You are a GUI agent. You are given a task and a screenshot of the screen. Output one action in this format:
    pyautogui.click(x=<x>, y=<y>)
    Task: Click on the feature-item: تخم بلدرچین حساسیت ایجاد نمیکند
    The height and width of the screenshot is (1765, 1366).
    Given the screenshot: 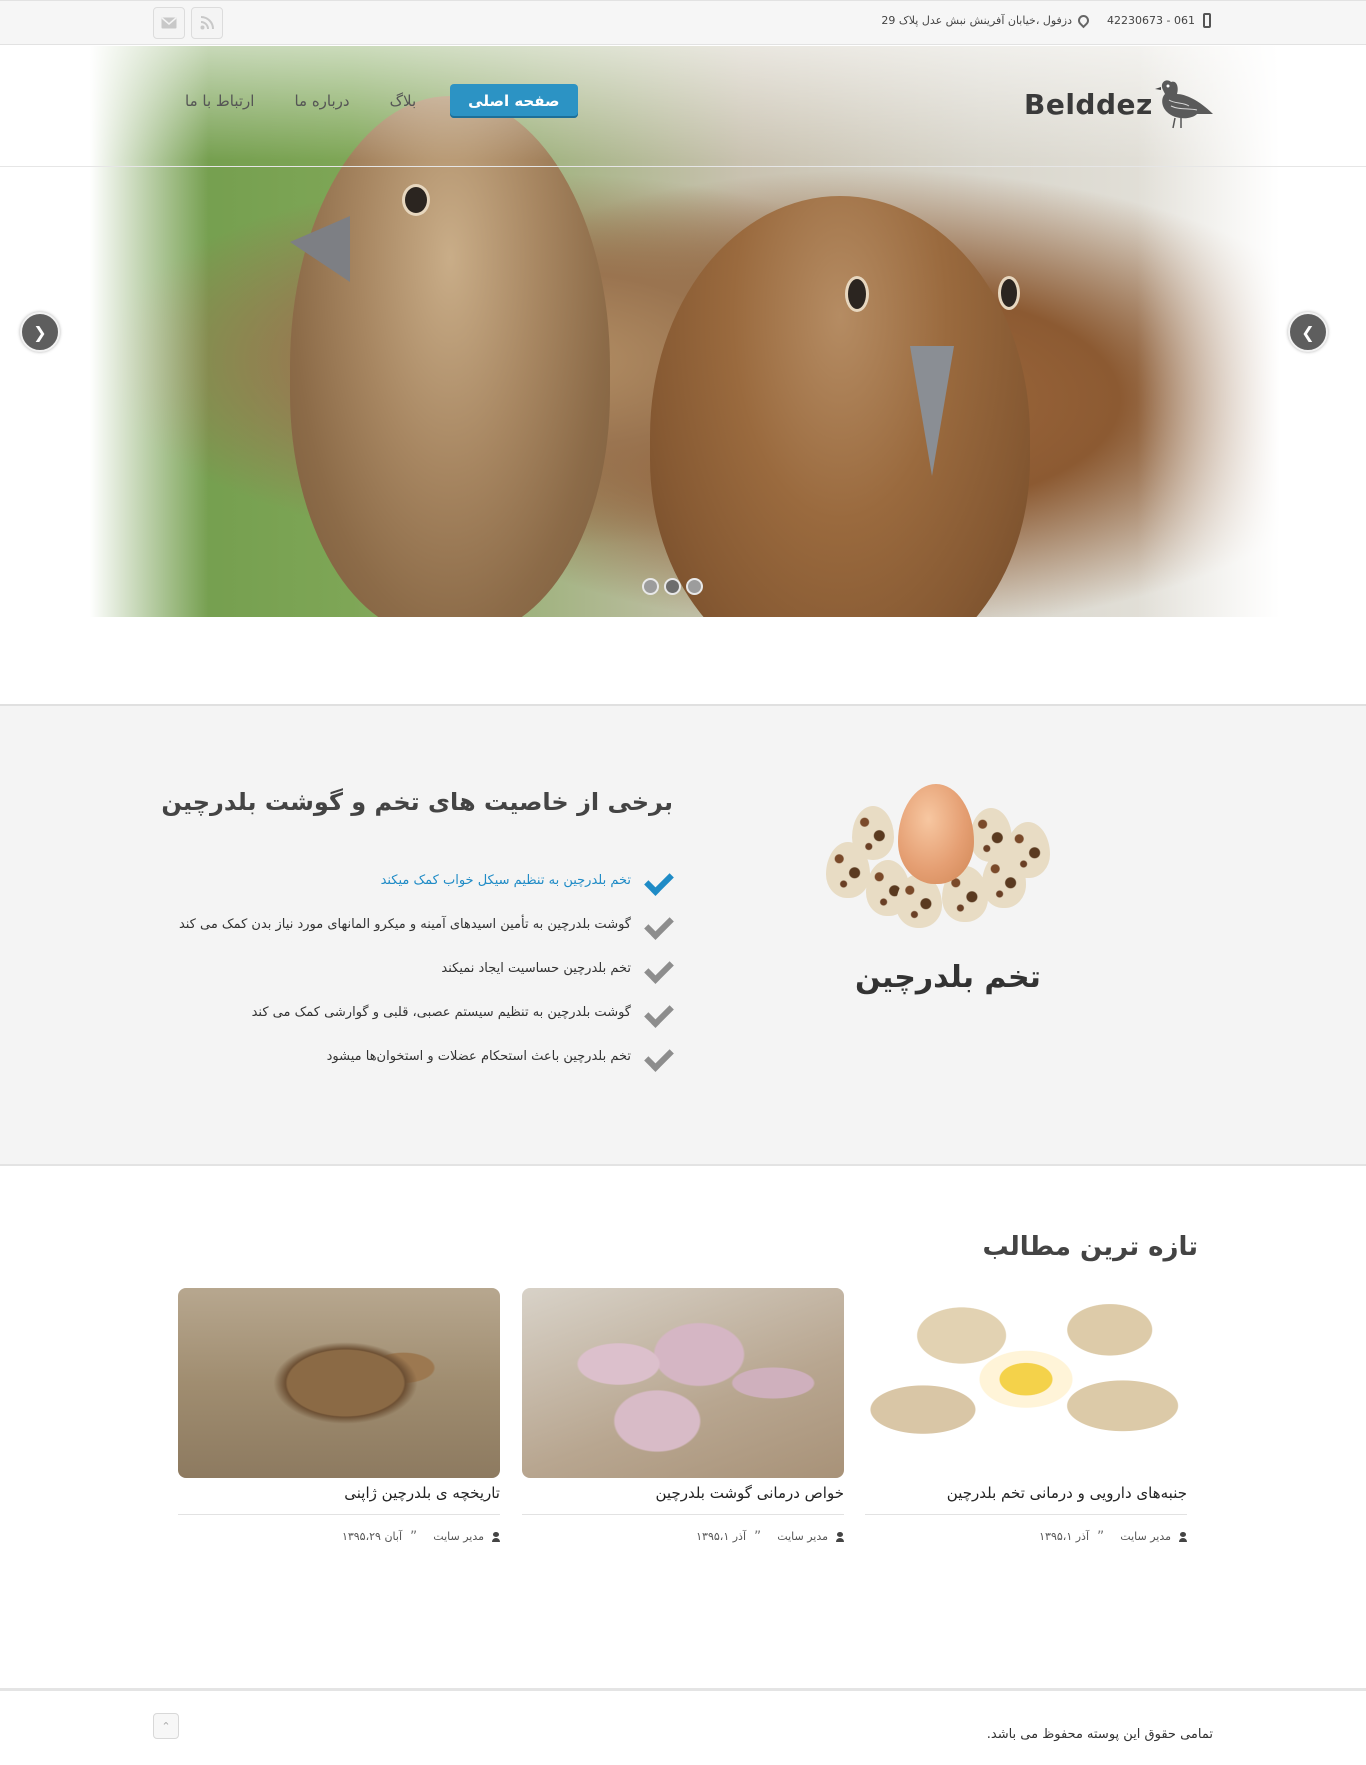 What is the action you would take?
    pyautogui.click(x=426, y=968)
    